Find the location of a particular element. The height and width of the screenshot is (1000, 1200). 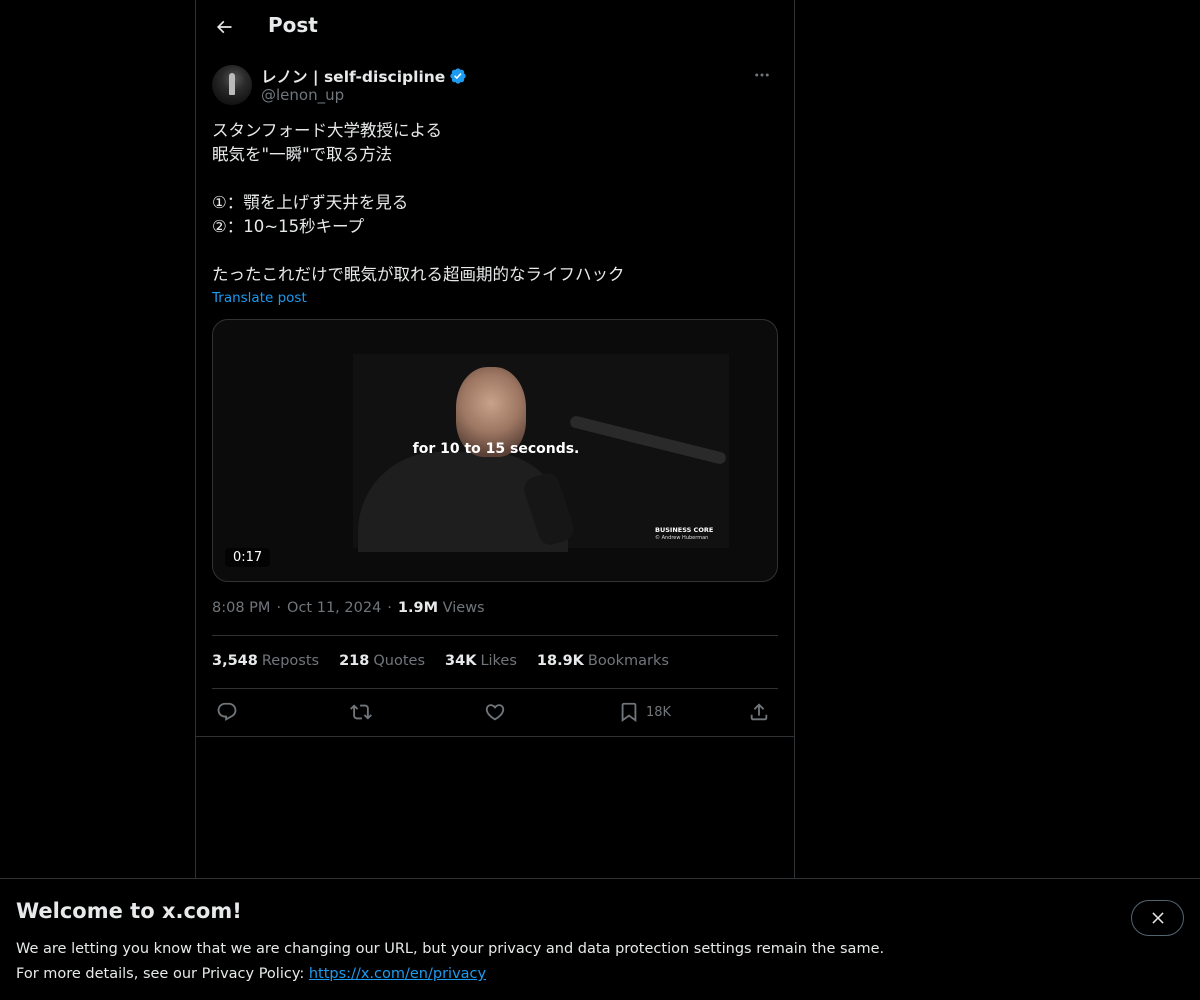

avatar is located at coordinates (232, 85).